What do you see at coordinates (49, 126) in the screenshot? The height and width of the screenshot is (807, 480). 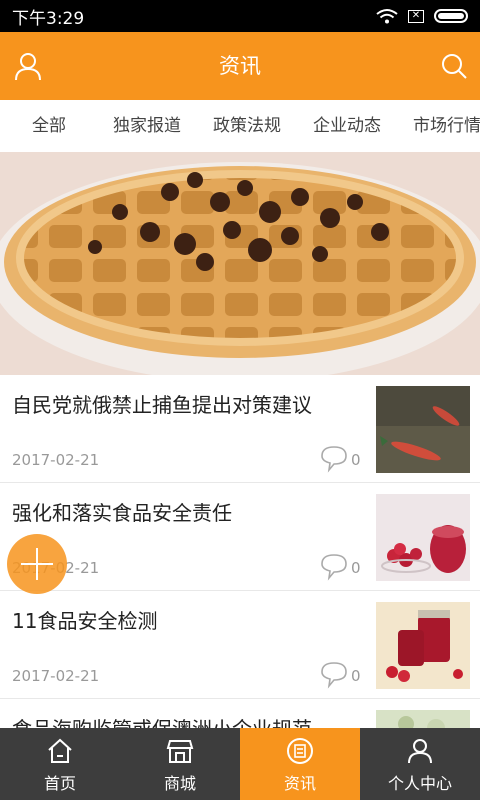 I see `tab-all: 全部` at bounding box center [49, 126].